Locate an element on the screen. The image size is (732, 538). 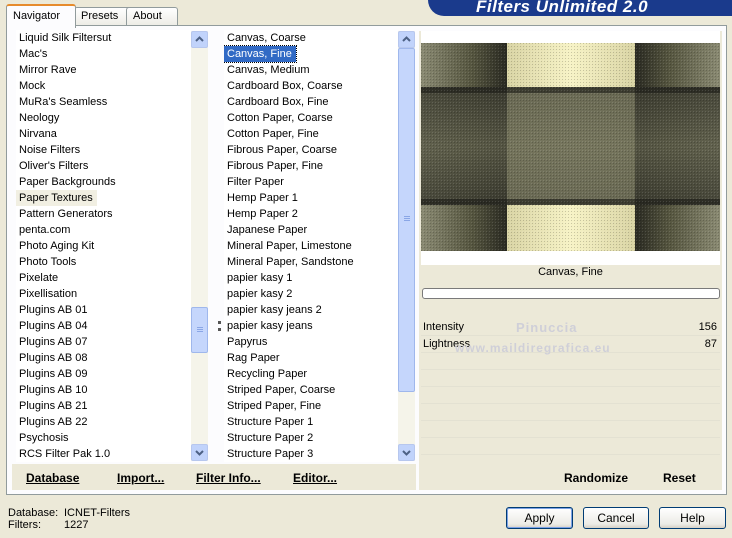
filter-item: Mineral Paper, Limestone is located at coordinates (288, 246).